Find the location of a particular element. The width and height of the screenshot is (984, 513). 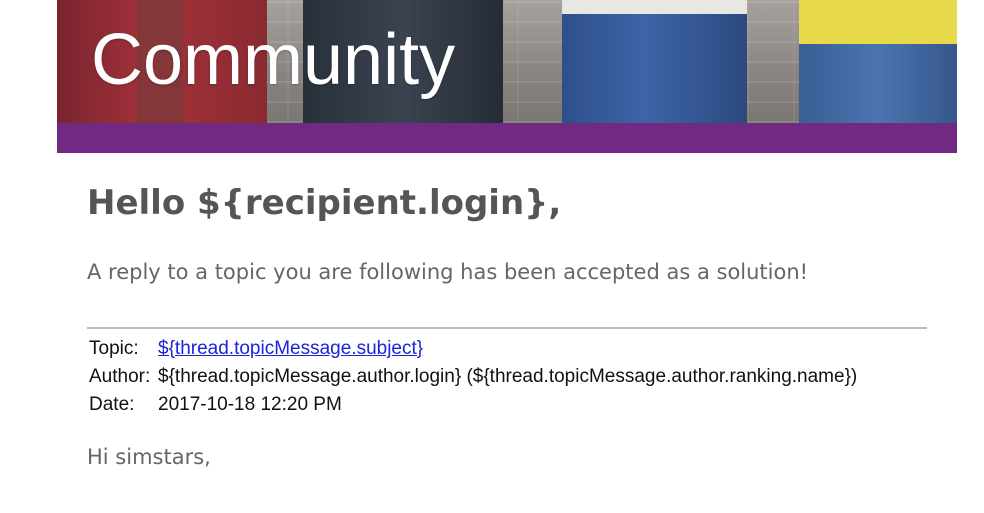

divider is located at coordinates (507, 328).